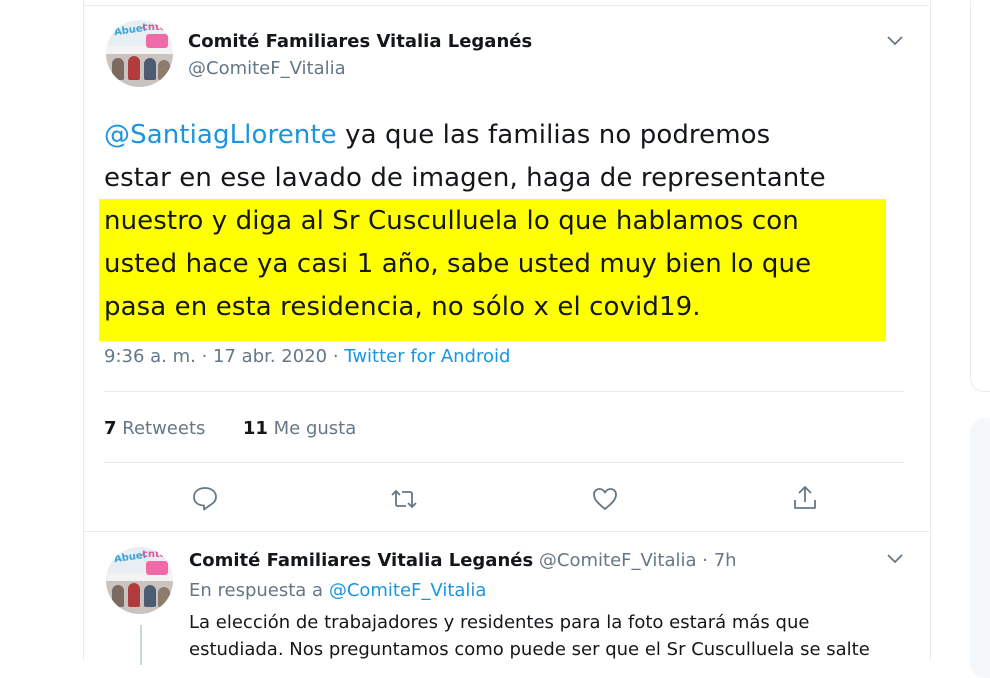 The image size is (990, 678). I want to click on author-handle-time: @ComiteF_Vitalia · 7h, so click(635, 560).